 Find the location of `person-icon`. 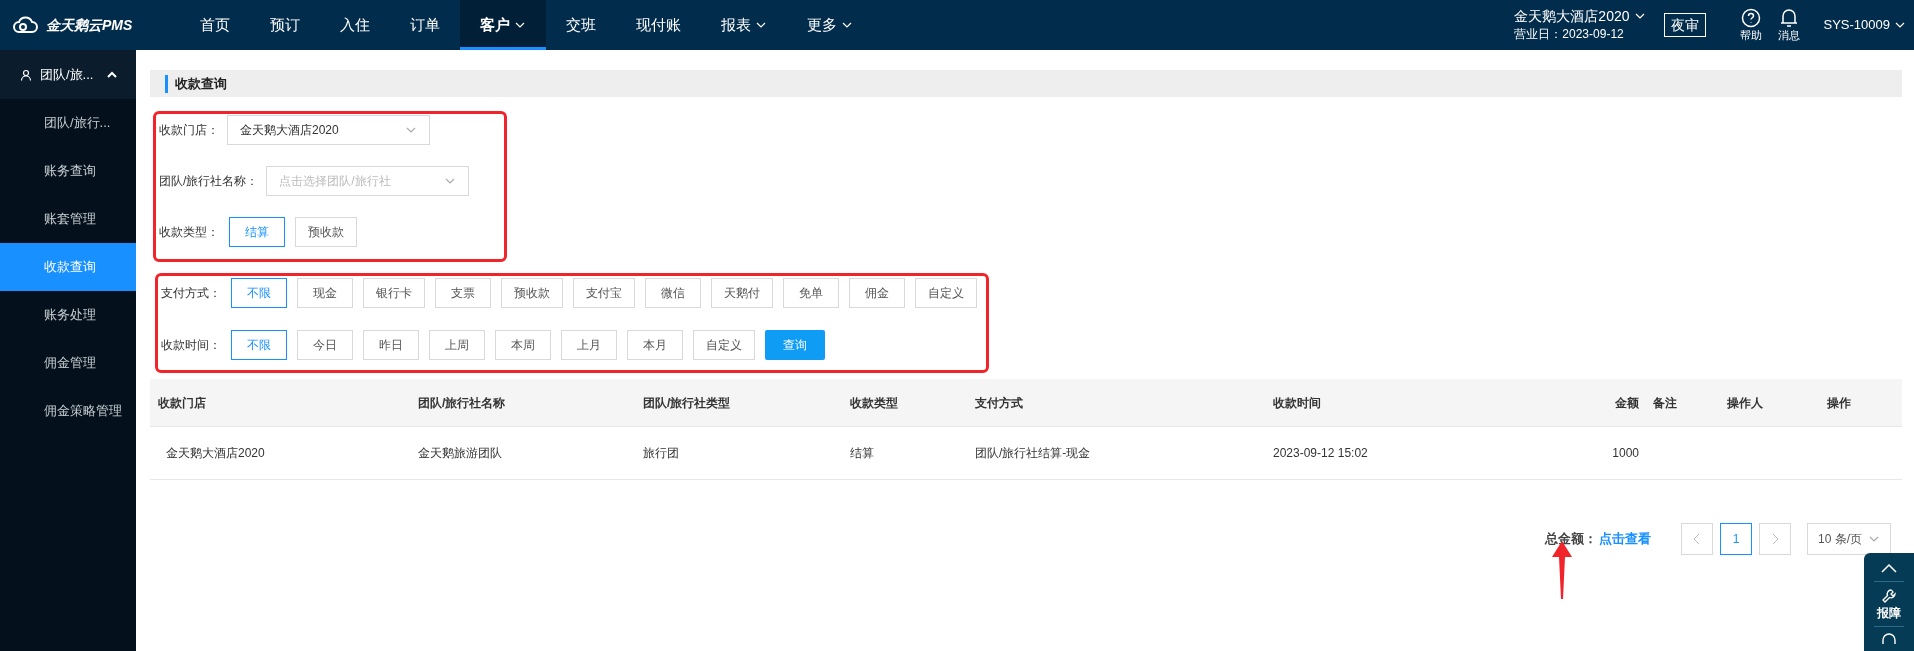

person-icon is located at coordinates (26, 74).